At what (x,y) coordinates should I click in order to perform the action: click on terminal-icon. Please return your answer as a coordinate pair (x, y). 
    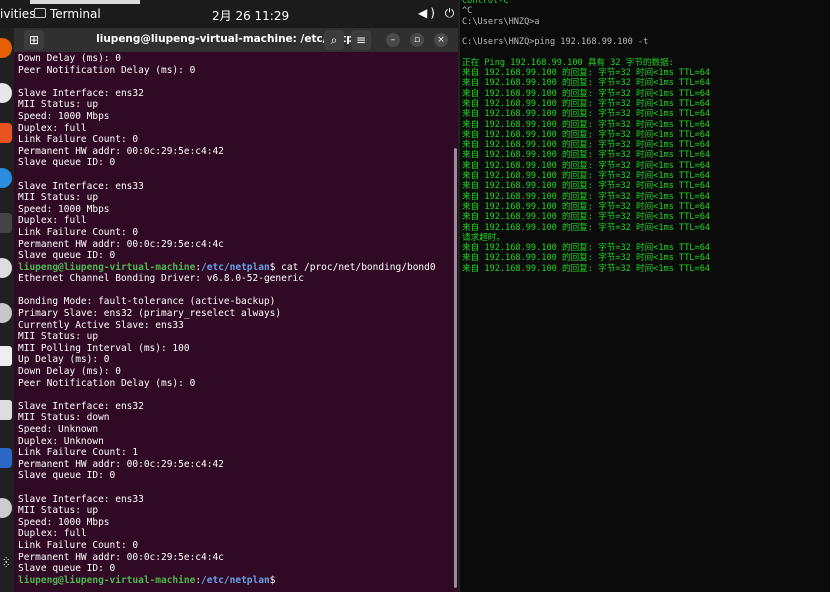
    Looking at the image, I should click on (6, 223).